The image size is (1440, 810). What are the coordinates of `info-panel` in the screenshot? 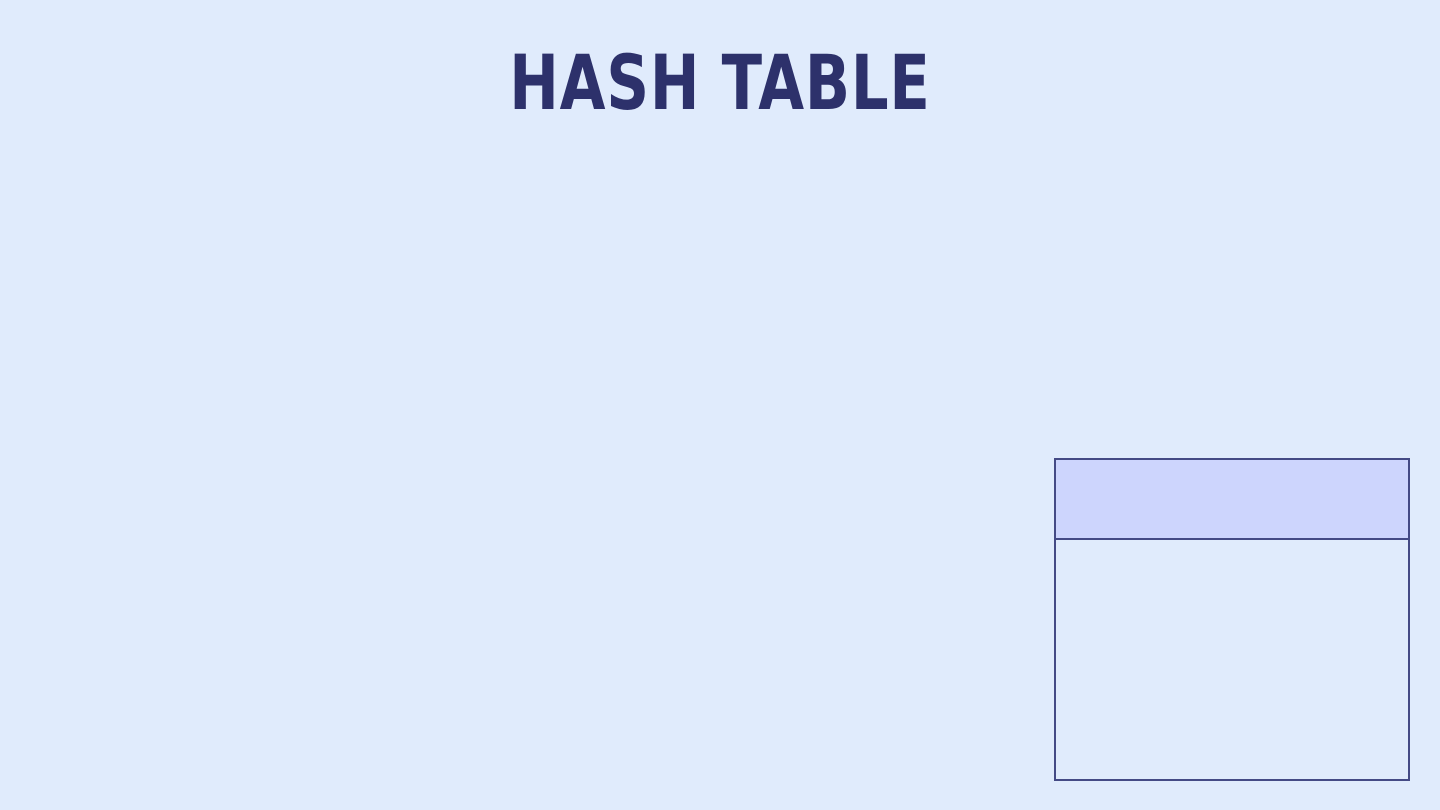 It's located at (1232, 619).